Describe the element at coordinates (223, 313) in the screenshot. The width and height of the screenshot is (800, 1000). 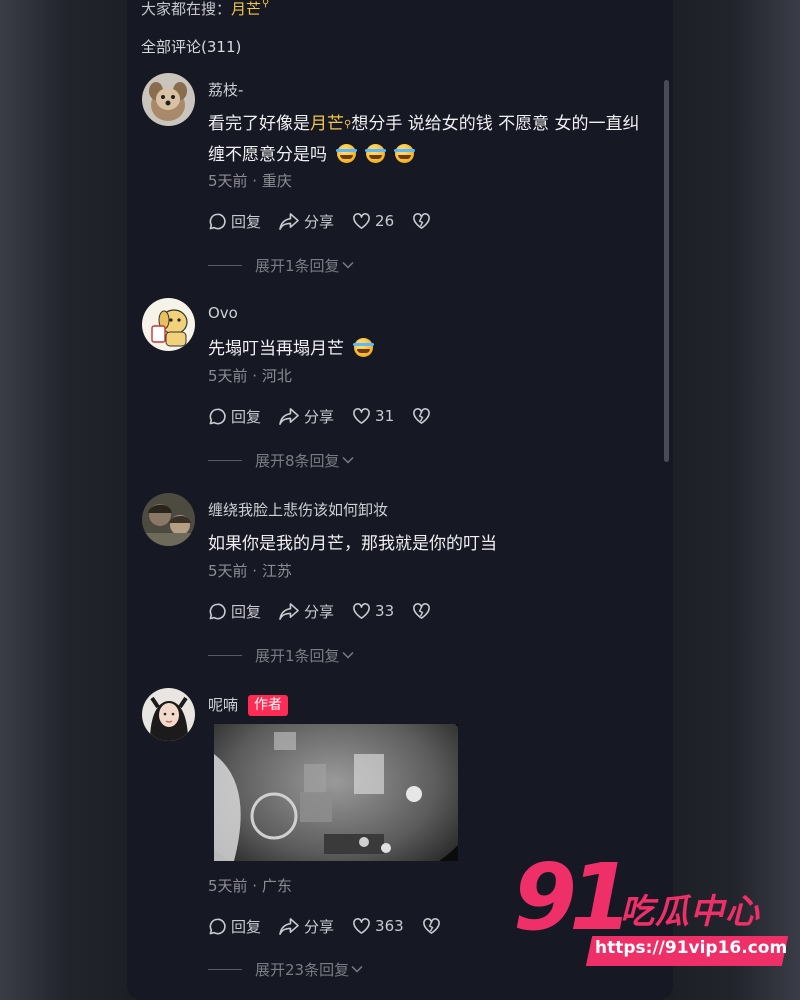
I see `comment-username: Ovo` at that location.